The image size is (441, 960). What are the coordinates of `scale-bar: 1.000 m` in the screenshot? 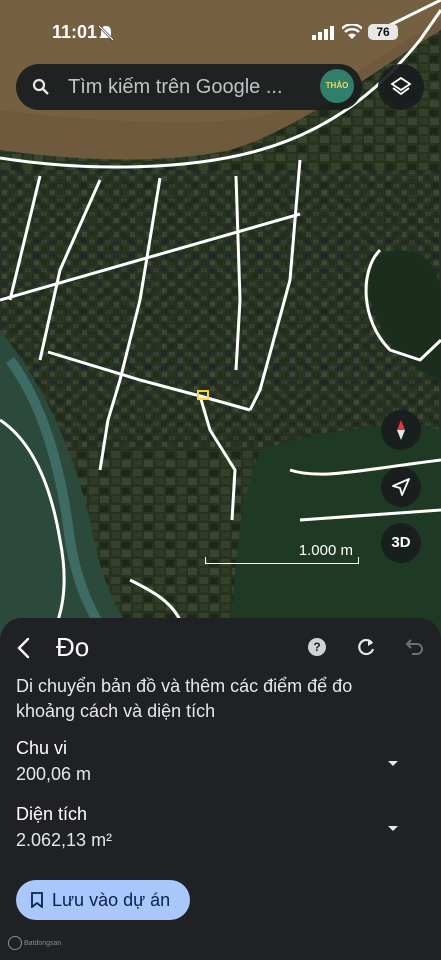 It's located at (282, 553).